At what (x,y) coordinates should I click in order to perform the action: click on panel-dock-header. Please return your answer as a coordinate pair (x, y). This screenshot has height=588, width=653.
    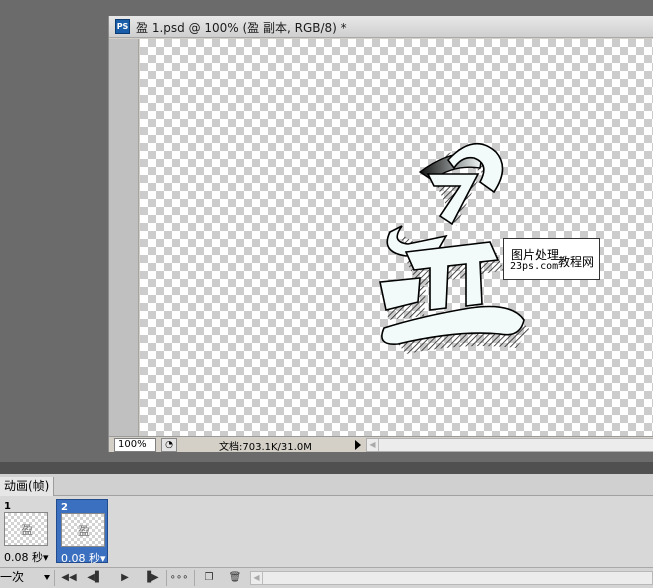
    Looking at the image, I should click on (326, 468).